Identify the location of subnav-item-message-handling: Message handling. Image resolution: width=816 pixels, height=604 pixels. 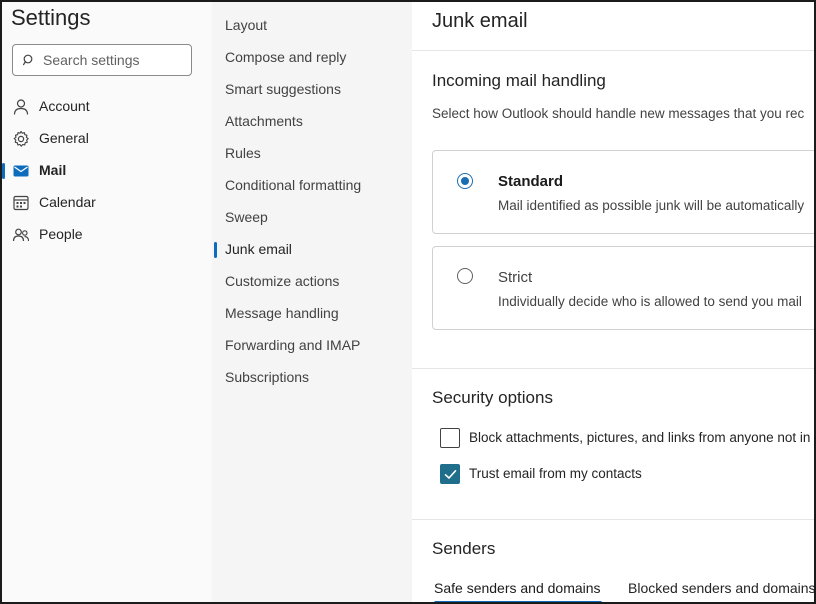
(312, 314).